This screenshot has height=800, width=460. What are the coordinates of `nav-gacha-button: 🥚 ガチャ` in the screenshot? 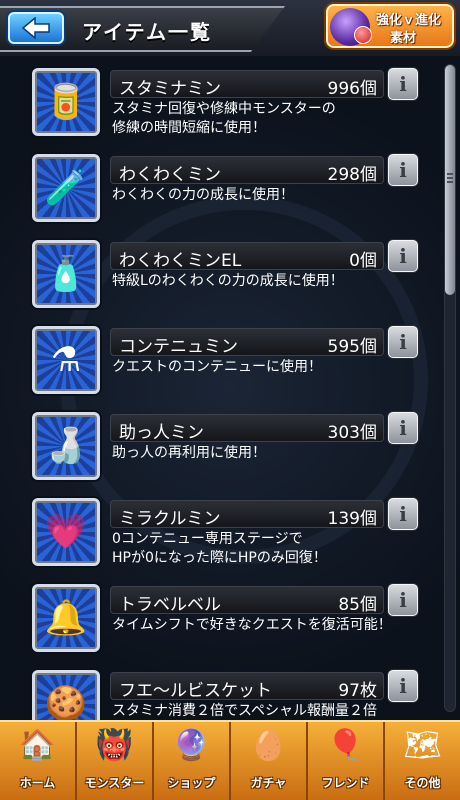 It's located at (269, 761).